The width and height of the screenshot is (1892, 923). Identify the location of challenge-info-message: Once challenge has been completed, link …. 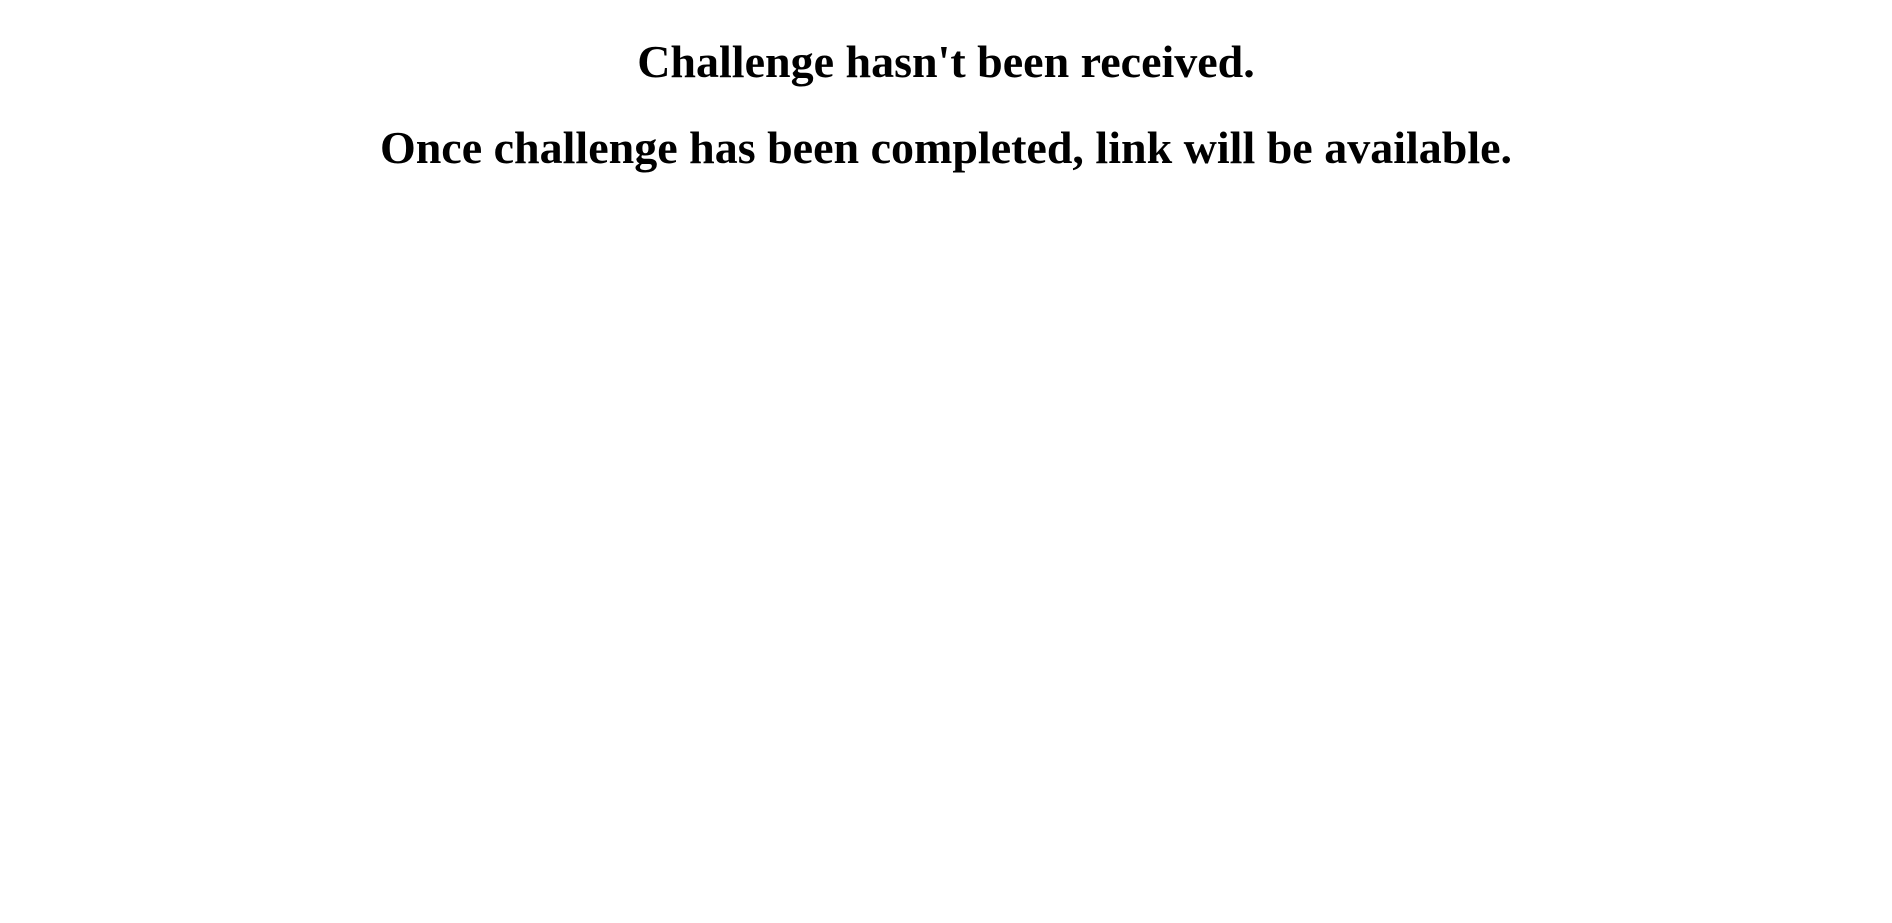
(946, 147).